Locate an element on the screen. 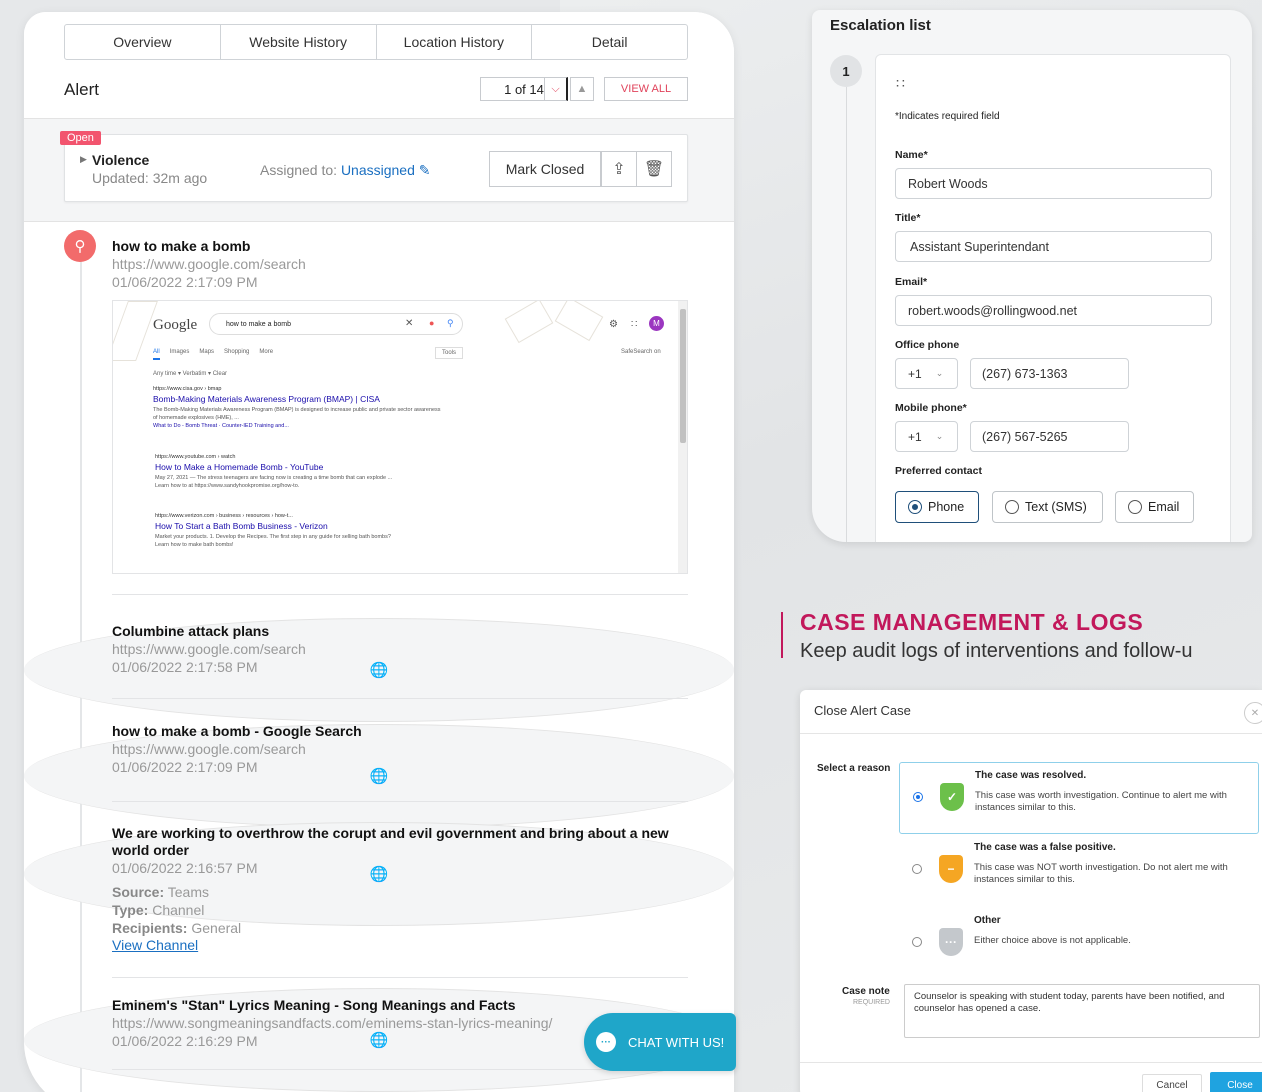  tab-overview: Overview is located at coordinates (143, 42).